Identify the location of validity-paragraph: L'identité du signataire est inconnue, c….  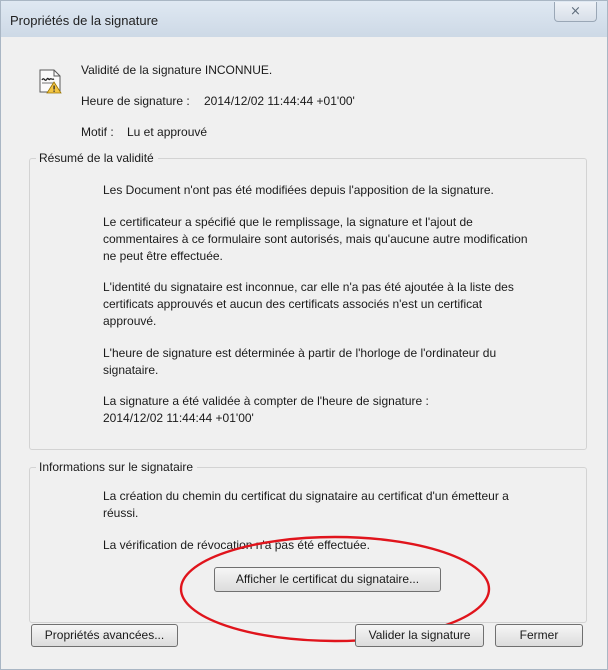
(308, 304).